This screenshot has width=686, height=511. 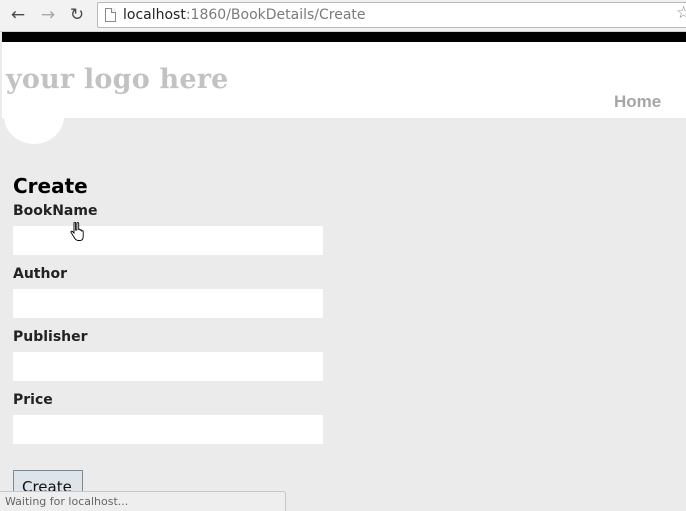 What do you see at coordinates (154, 15) in the screenshot?
I see `url-host: localhost` at bounding box center [154, 15].